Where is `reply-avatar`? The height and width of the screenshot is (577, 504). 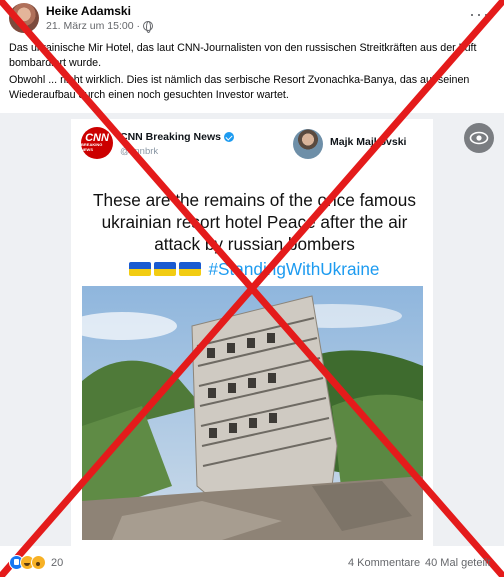
reply-avatar is located at coordinates (308, 144).